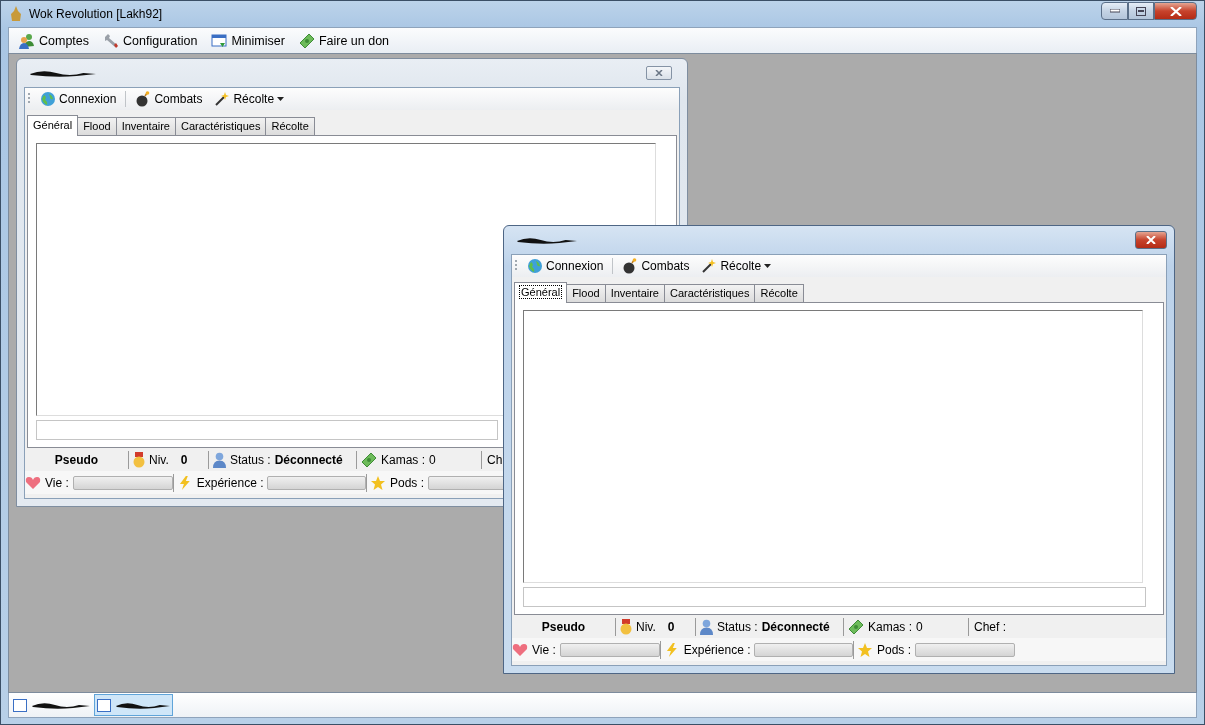  I want to click on maximize-button, so click(1141, 11).